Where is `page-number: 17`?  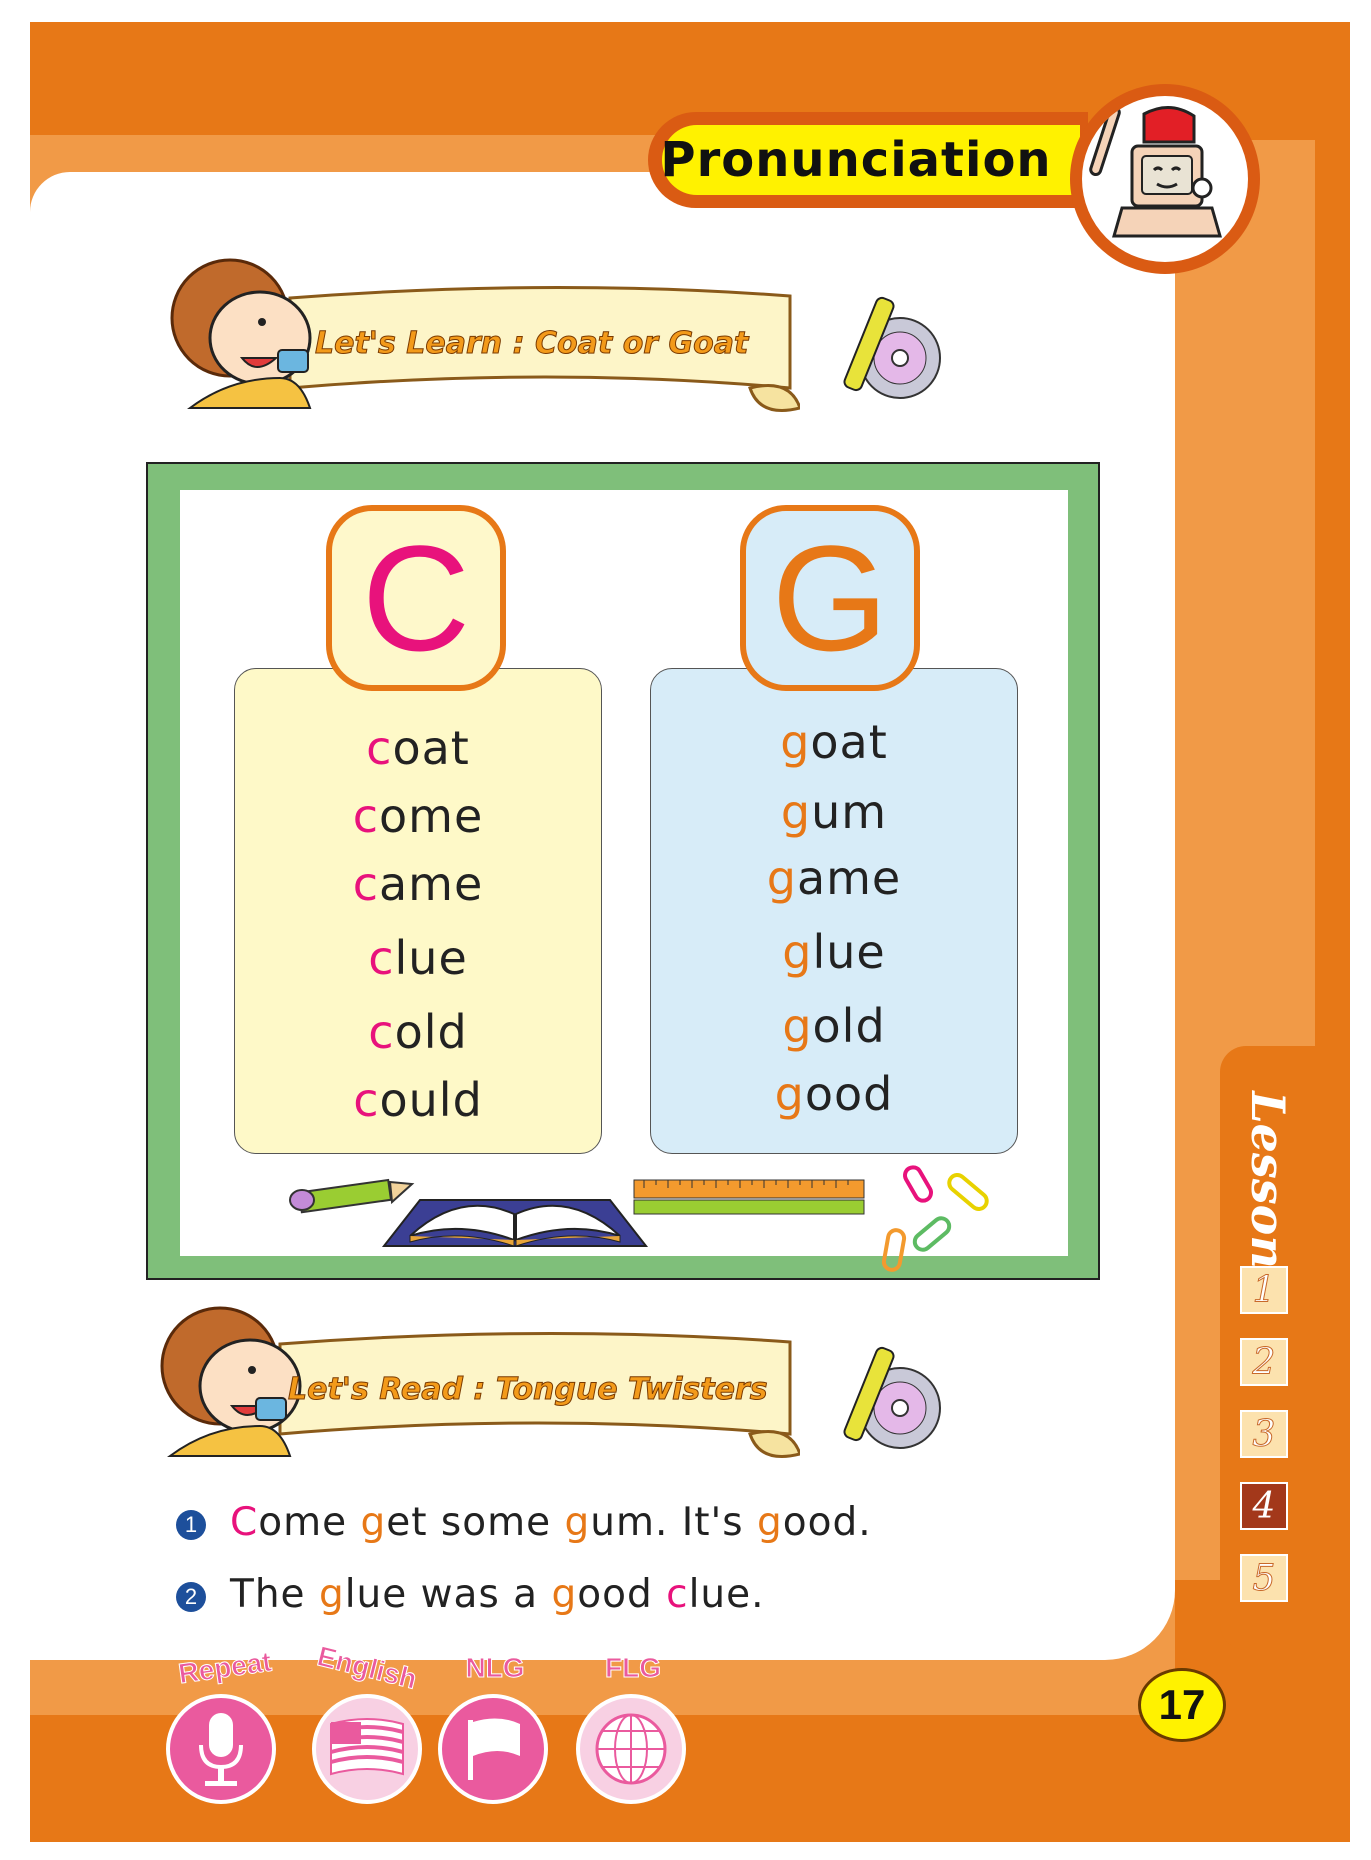 page-number: 17 is located at coordinates (1182, 1705).